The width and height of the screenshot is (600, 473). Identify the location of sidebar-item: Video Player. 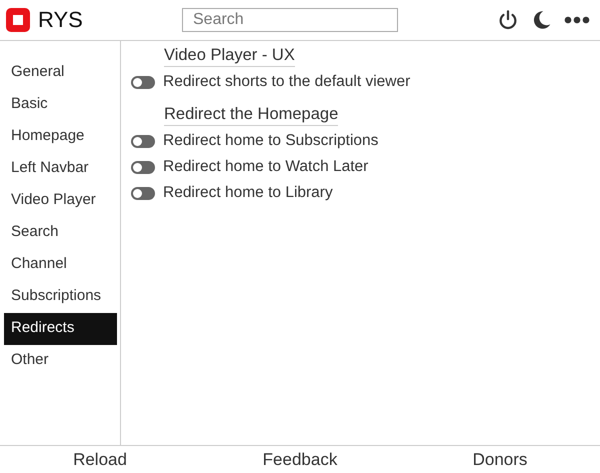
(60, 201).